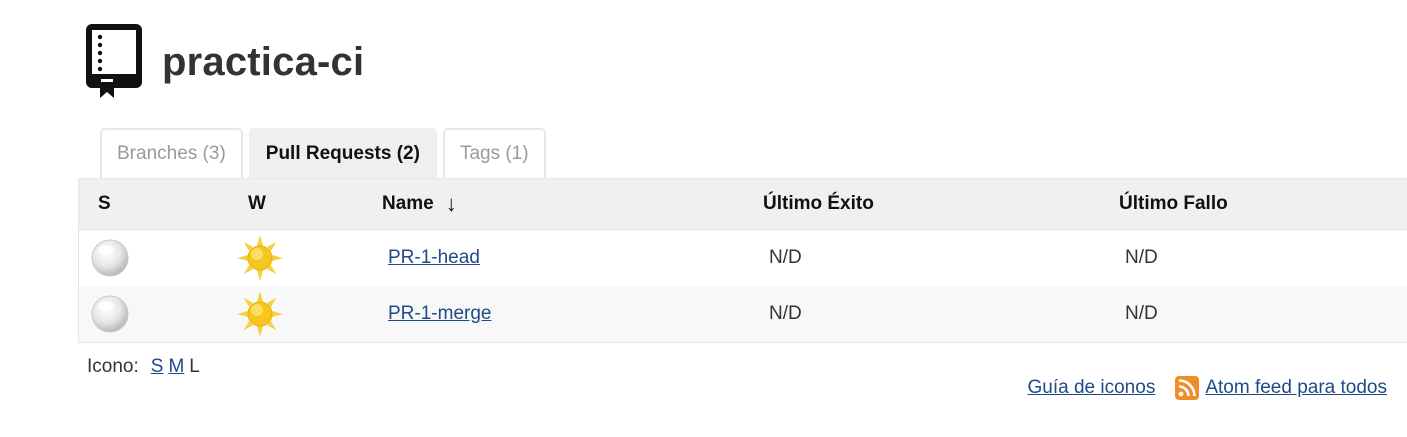 This screenshot has width=1407, height=437. I want to click on column-header-last-failure: Último Fallo, so click(1173, 204).